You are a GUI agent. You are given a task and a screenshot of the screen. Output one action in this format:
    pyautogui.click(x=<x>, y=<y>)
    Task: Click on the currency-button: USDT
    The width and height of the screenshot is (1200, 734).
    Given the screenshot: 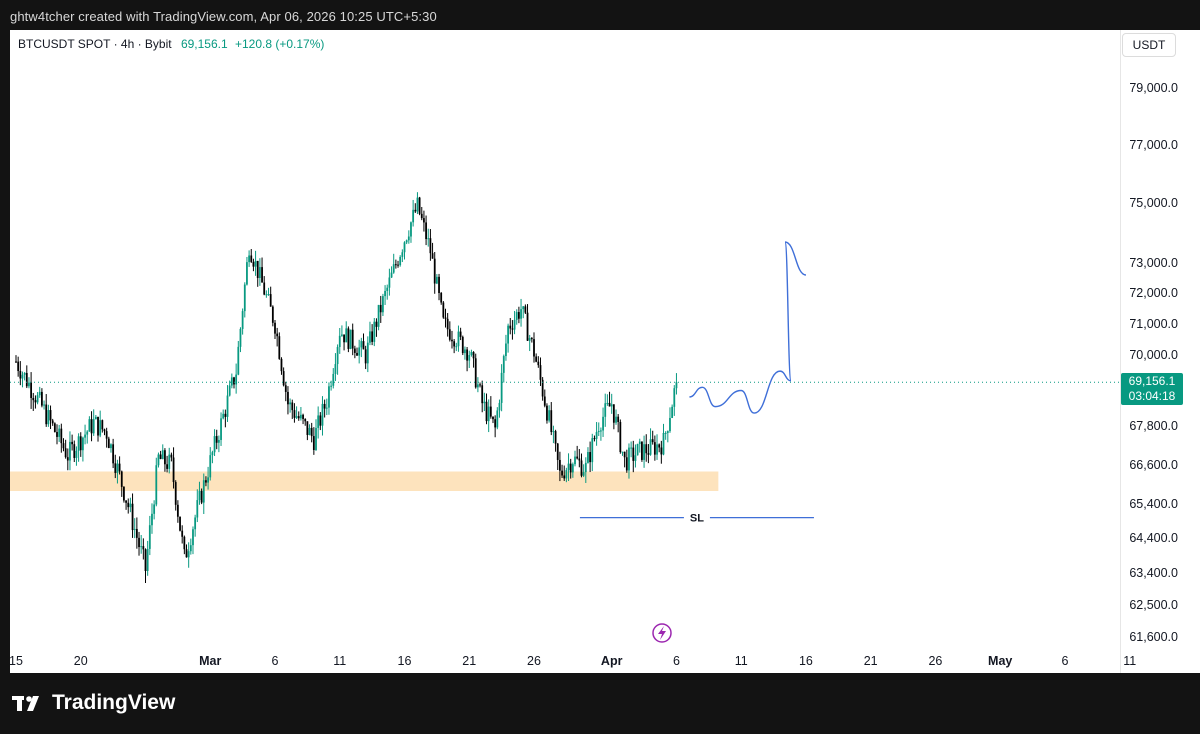 What is the action you would take?
    pyautogui.click(x=1149, y=45)
    